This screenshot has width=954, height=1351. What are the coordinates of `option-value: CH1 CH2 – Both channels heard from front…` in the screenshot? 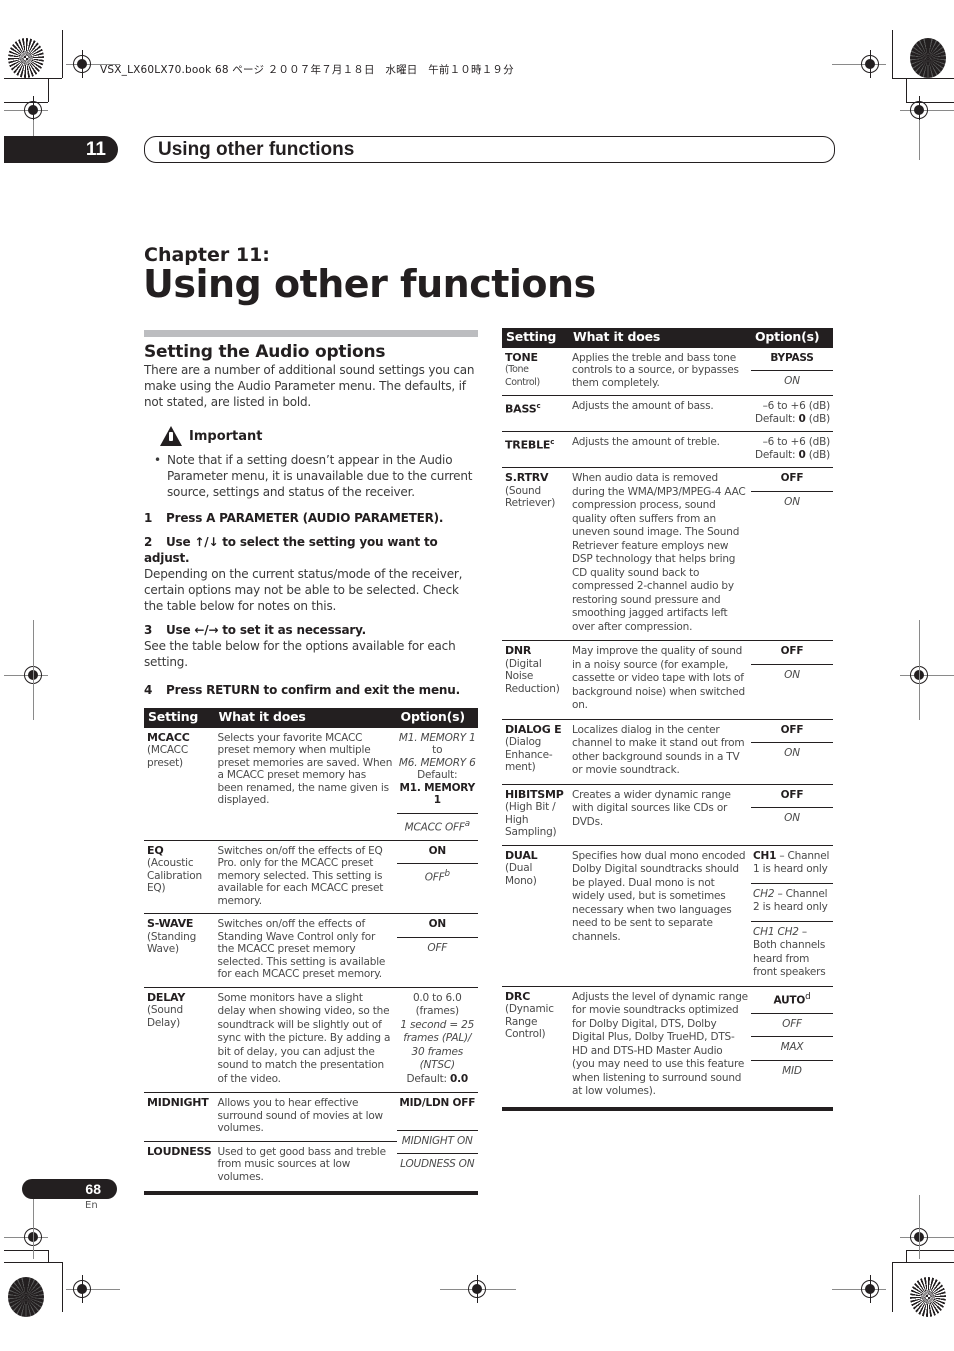 It's located at (789, 952).